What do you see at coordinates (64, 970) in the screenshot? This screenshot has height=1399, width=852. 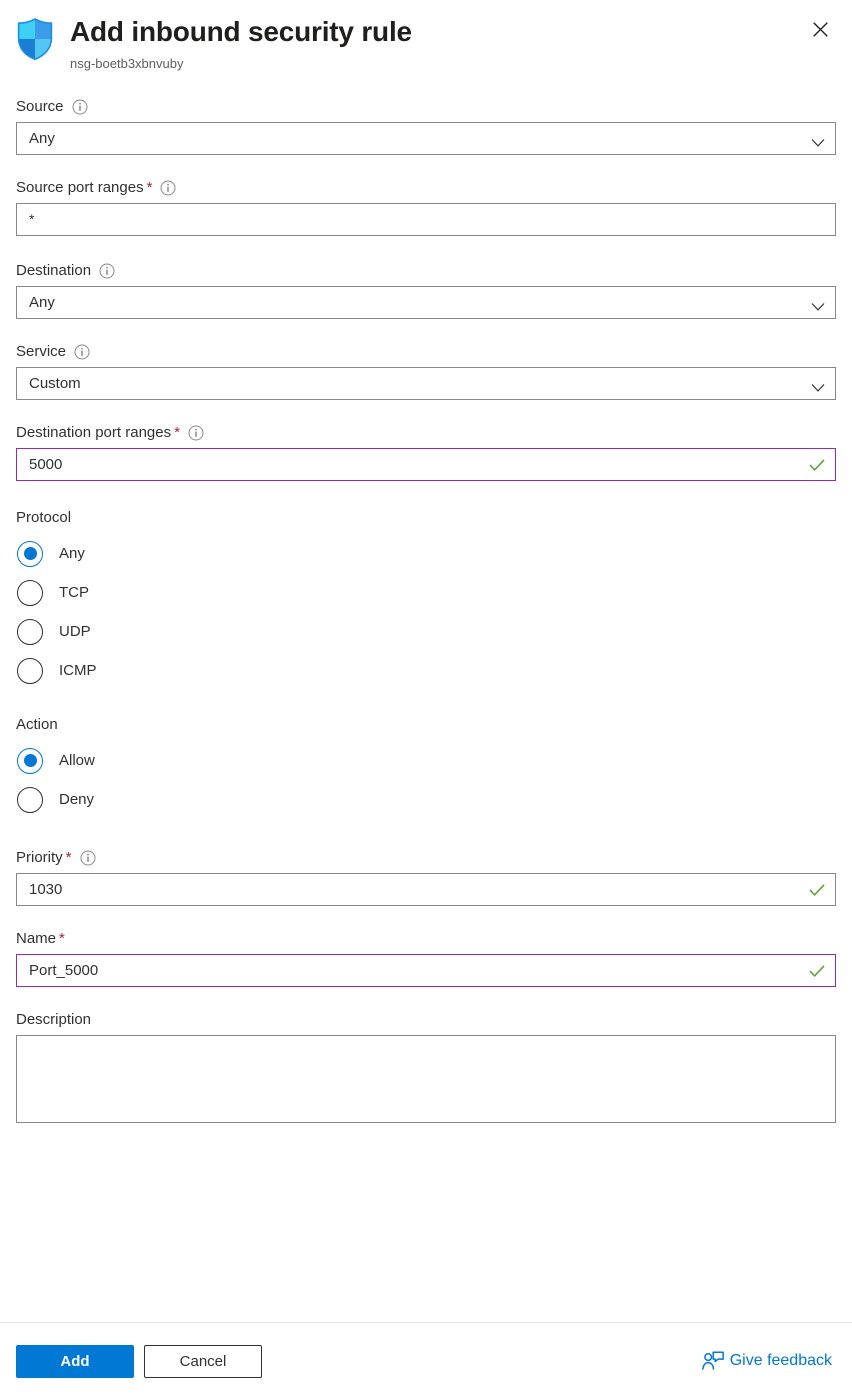 I see `name-value: Port_5000` at bounding box center [64, 970].